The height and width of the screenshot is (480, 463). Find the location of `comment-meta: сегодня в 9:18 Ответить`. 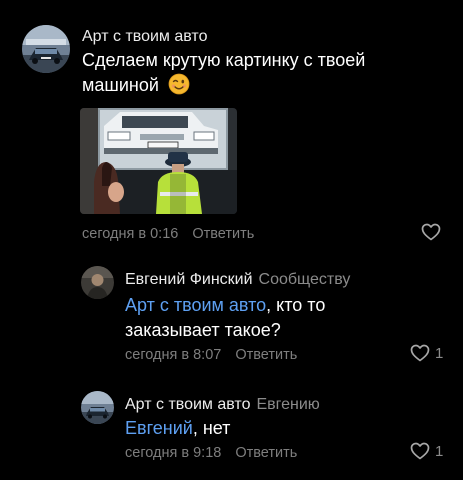

comment-meta: сегодня в 9:18 Ответить is located at coordinates (211, 453).